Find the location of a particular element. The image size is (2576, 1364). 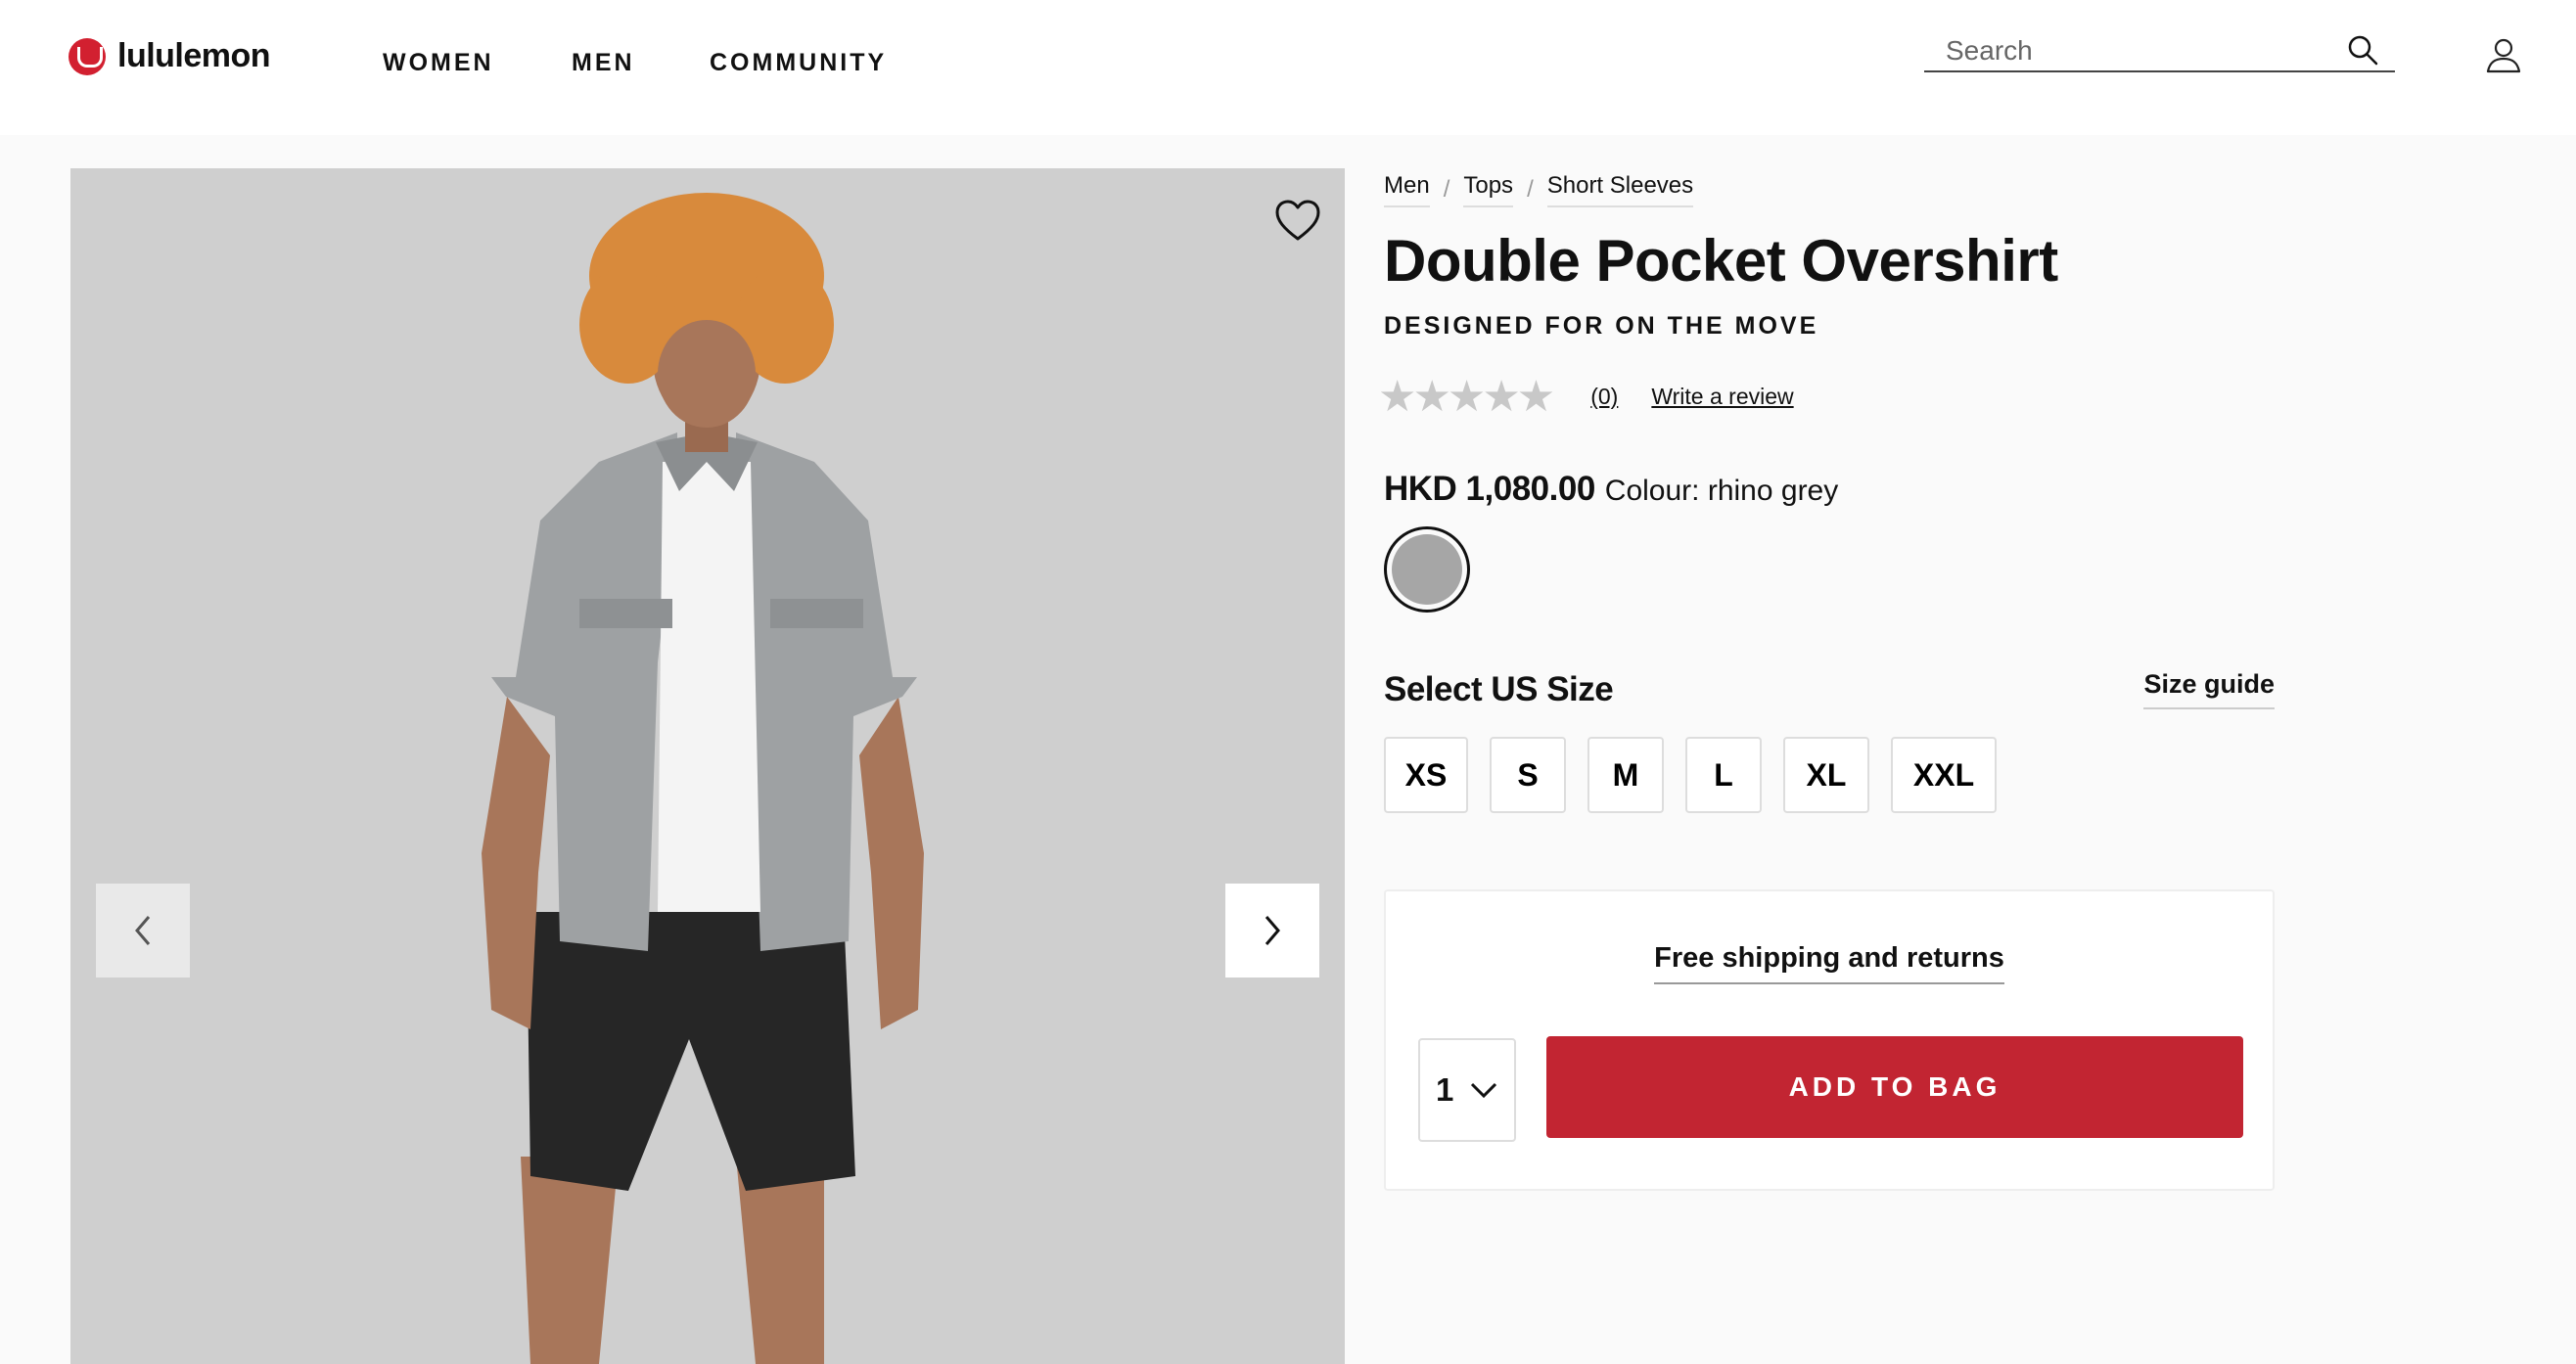

review-count-link: (0) is located at coordinates (1604, 397).